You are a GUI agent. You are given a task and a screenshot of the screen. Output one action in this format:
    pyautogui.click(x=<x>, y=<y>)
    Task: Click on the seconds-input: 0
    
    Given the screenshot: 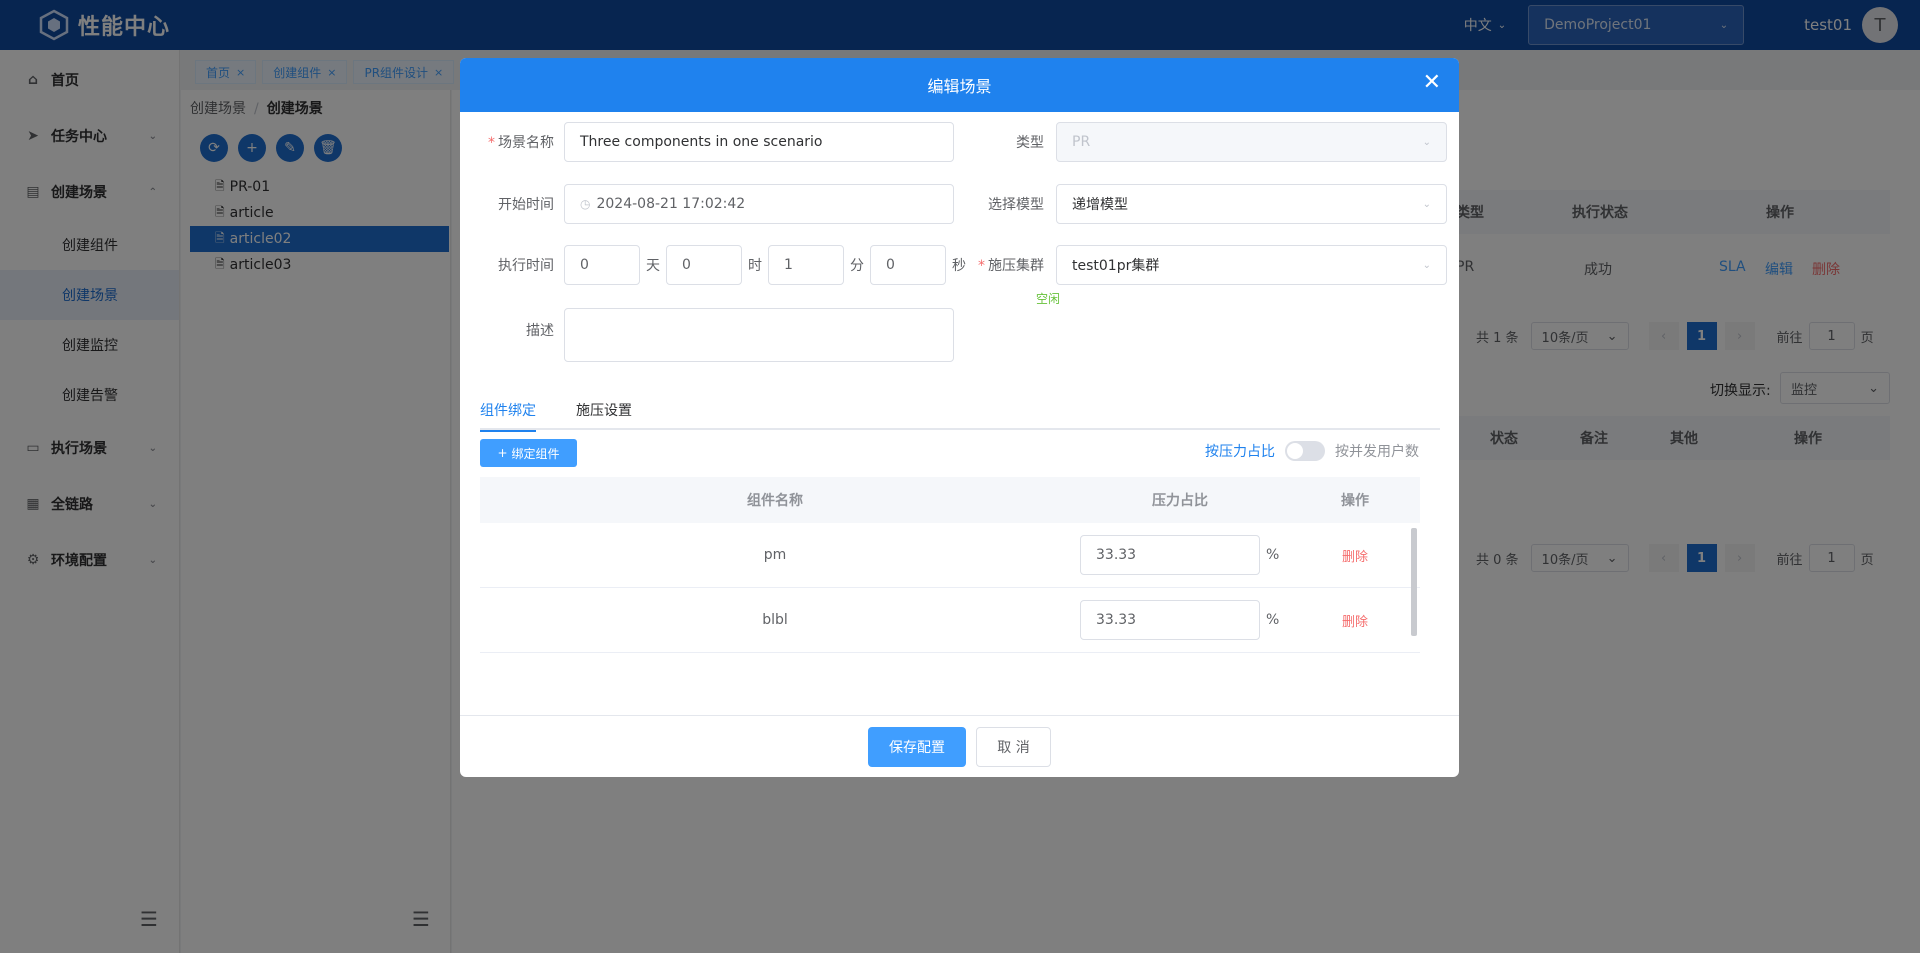 What is the action you would take?
    pyautogui.click(x=908, y=265)
    